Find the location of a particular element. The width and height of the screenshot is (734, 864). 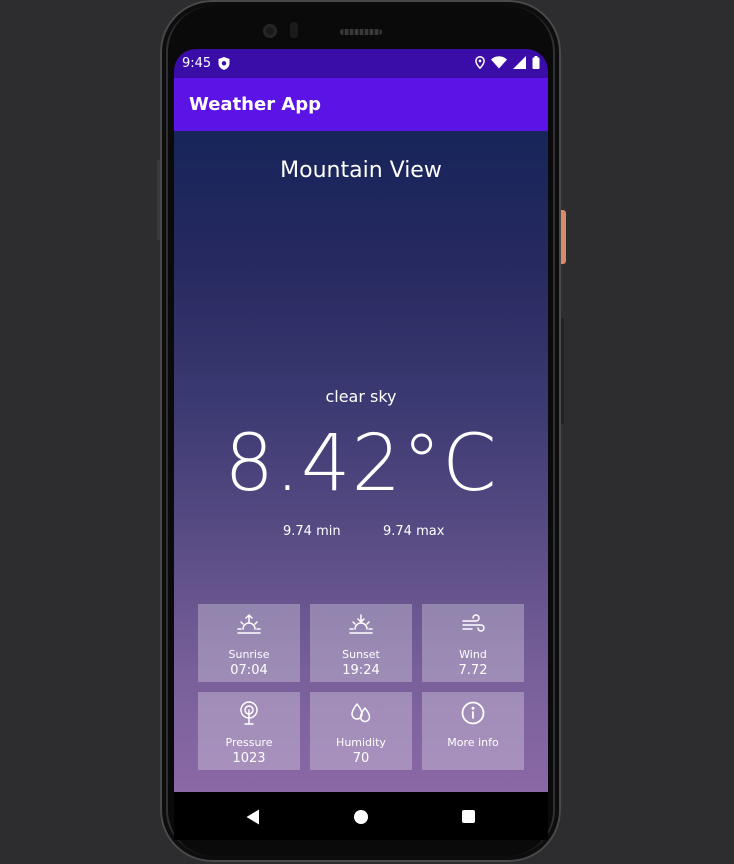

tile-more-info: More info is located at coordinates (473, 731).